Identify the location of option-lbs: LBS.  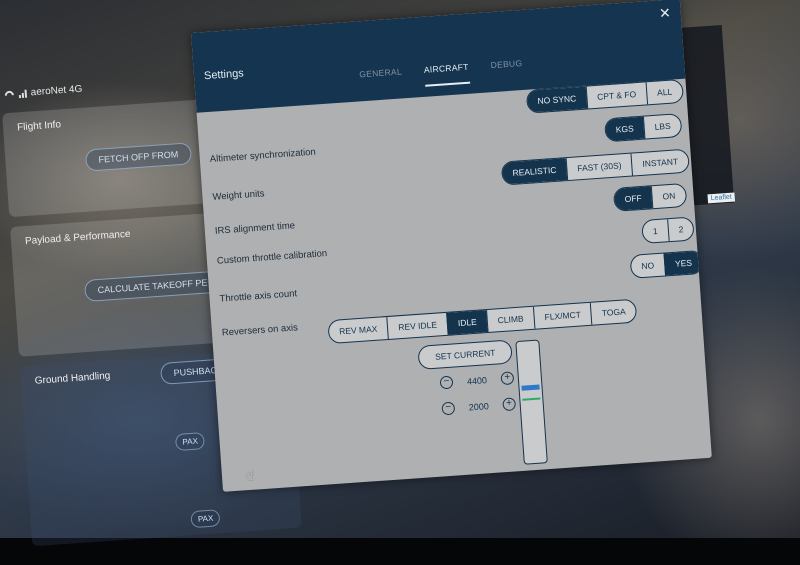
(662, 126).